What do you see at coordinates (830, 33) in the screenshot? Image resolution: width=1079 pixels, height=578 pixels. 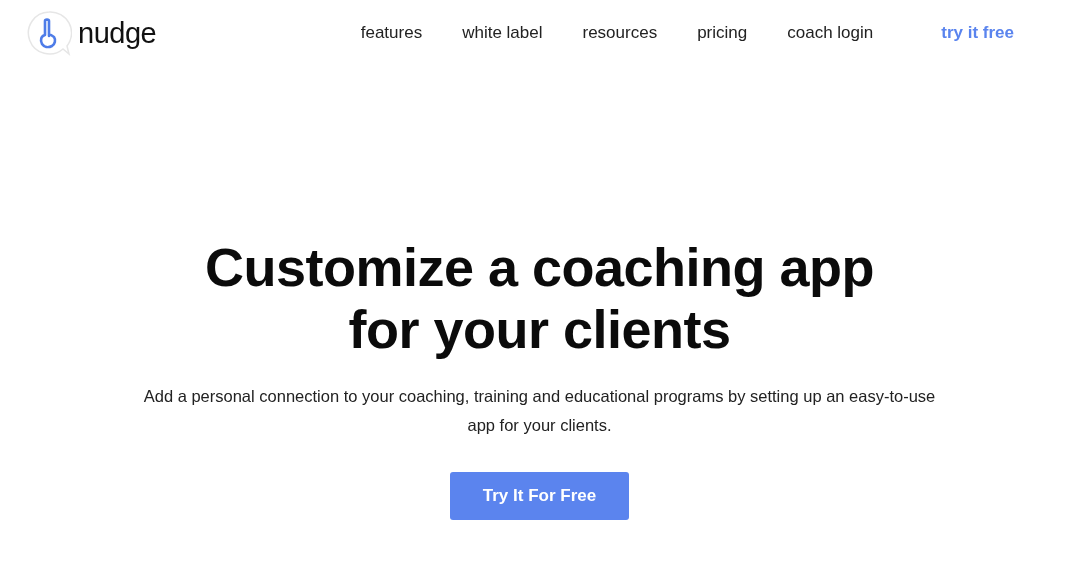 I see `nav-link: coach login` at bounding box center [830, 33].